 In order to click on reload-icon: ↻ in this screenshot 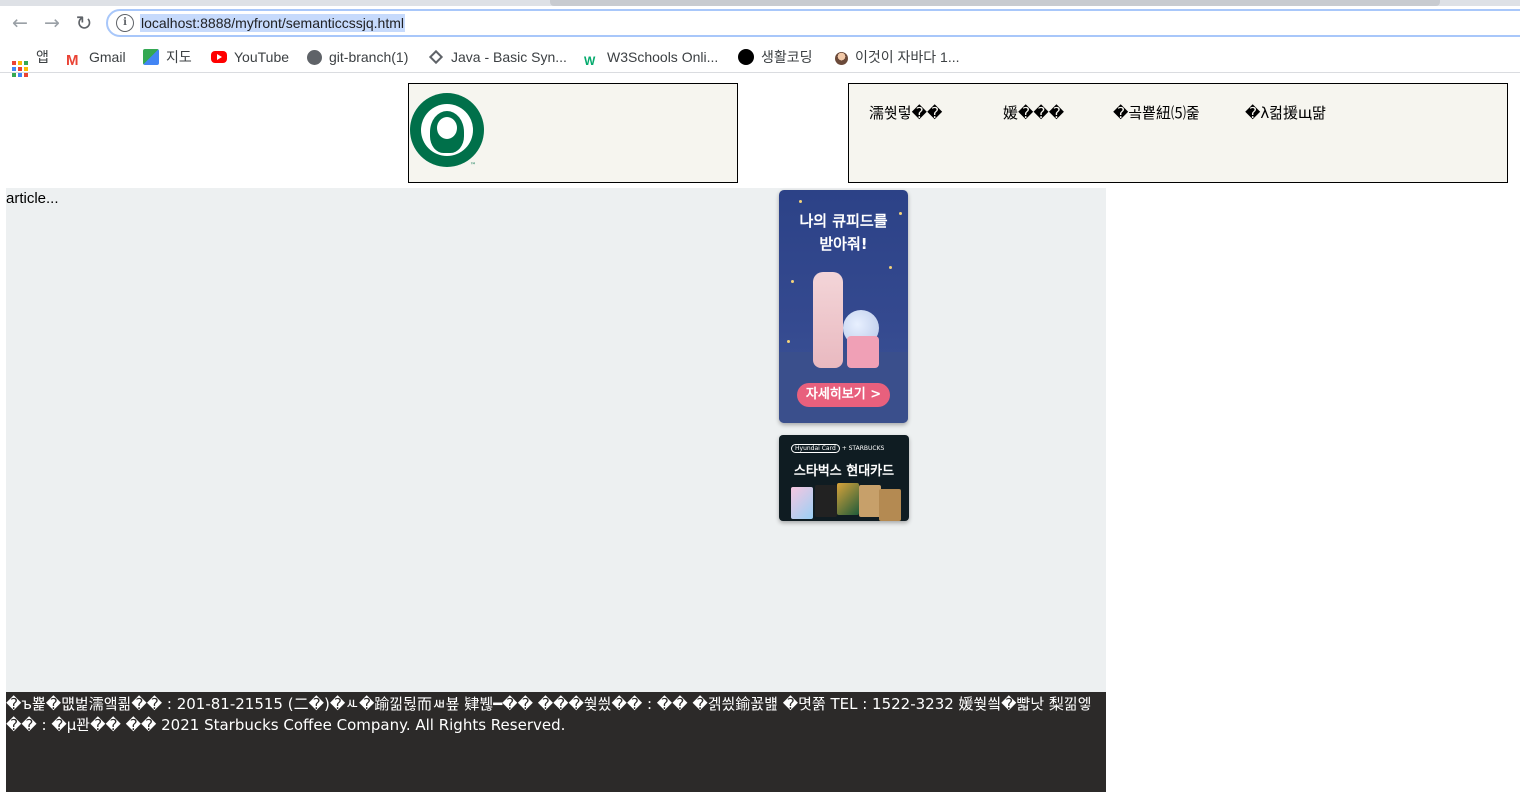, I will do `click(84, 23)`.